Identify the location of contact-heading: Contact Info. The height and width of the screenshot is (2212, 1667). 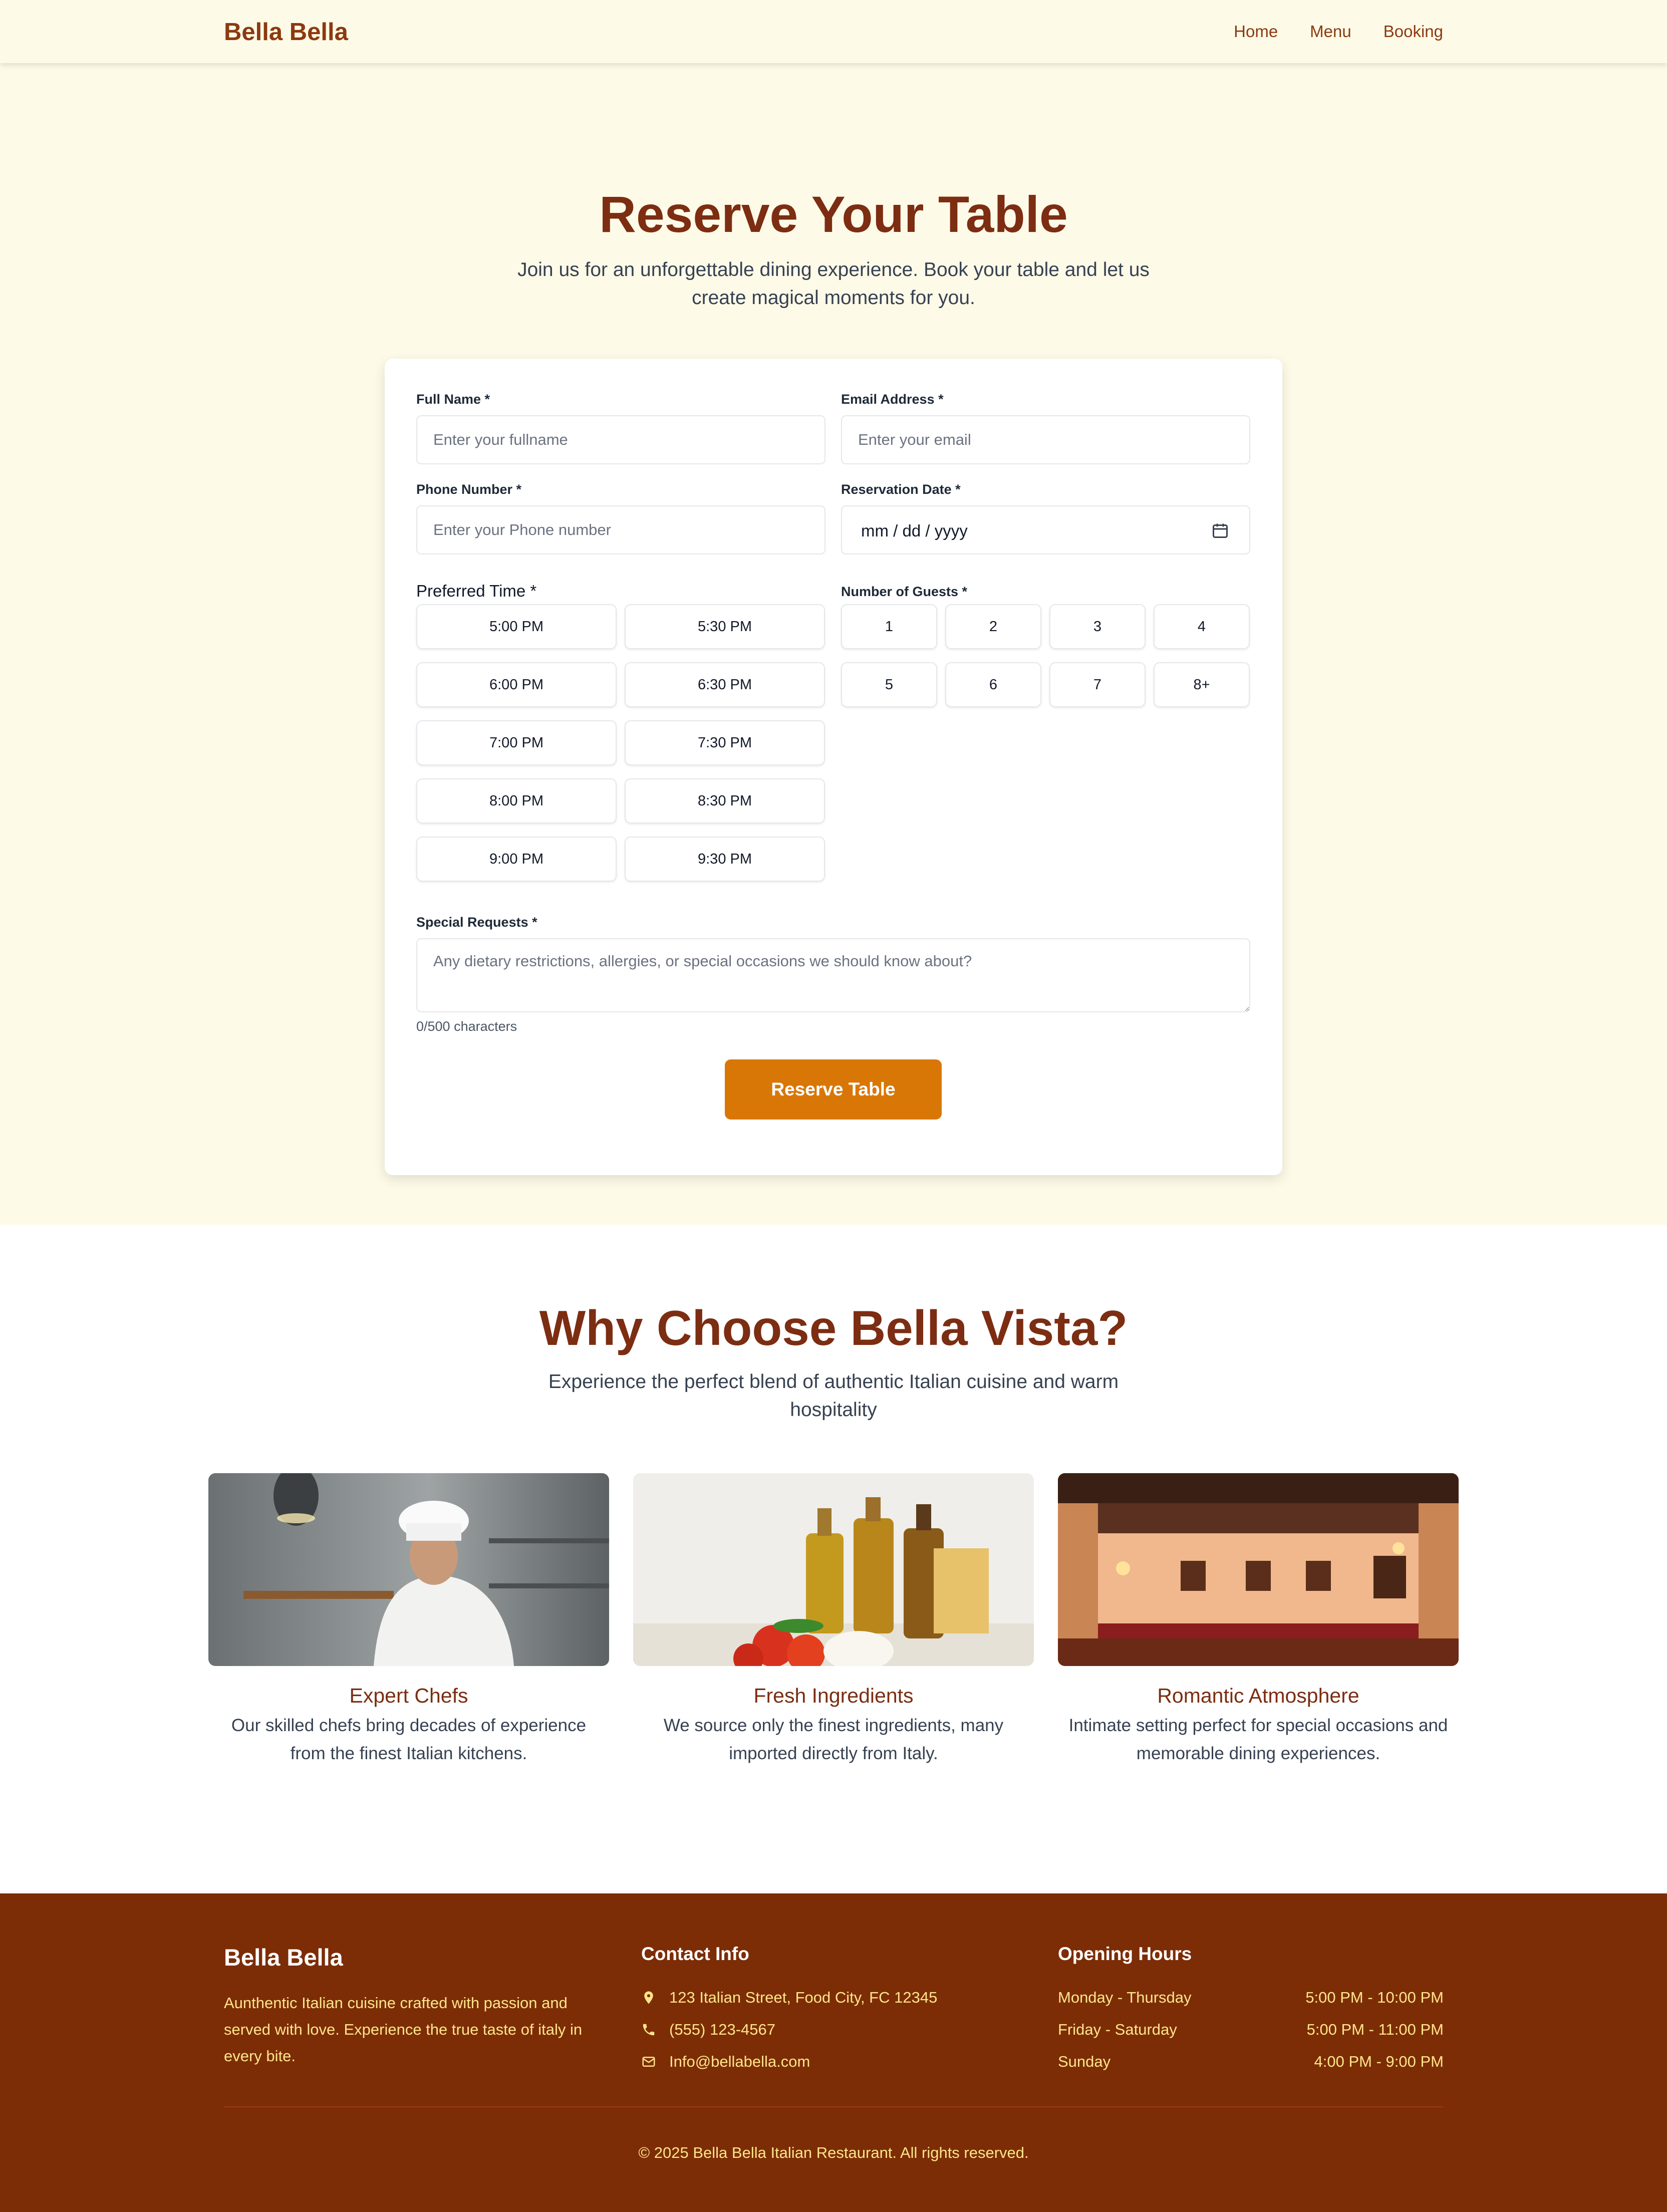
(695, 1954).